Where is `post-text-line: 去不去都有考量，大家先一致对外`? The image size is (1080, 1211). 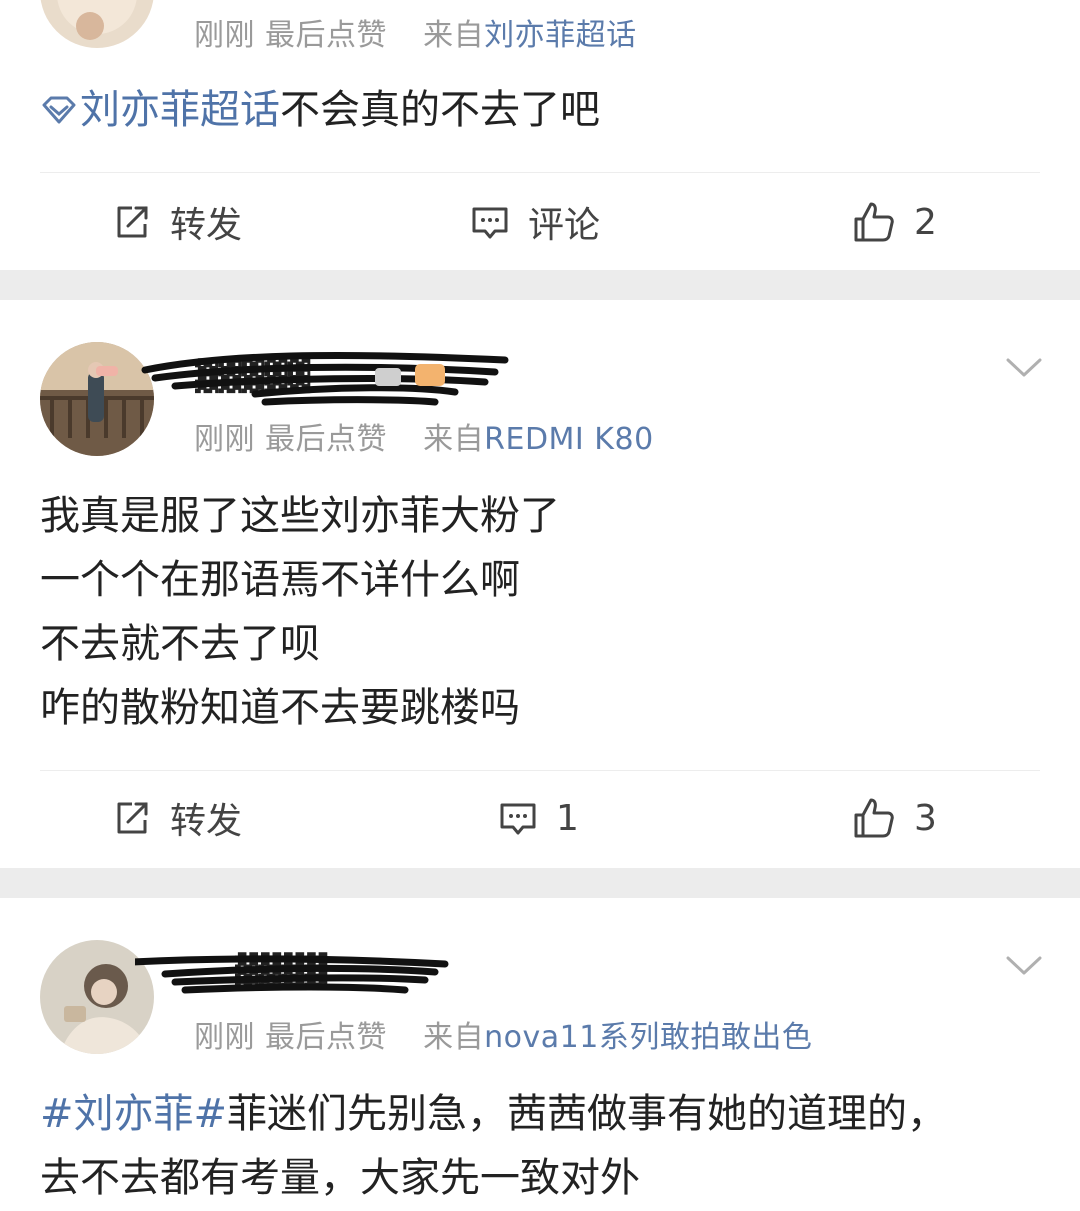
post-text-line: 去不去都有考量，大家先一致对外 is located at coordinates (340, 1178).